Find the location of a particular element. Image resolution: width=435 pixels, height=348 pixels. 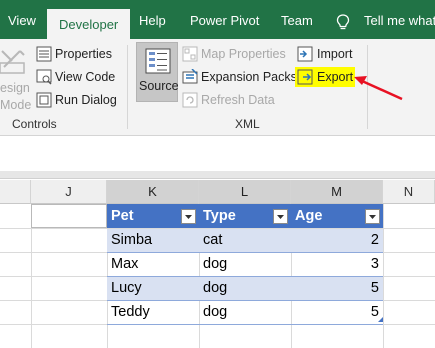

table-header-label: Age is located at coordinates (309, 216).